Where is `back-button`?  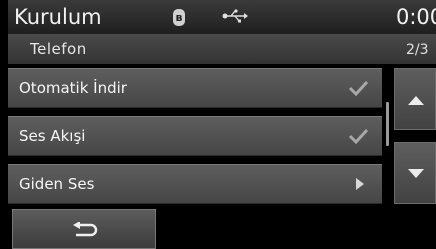 back-button is located at coordinates (84, 229).